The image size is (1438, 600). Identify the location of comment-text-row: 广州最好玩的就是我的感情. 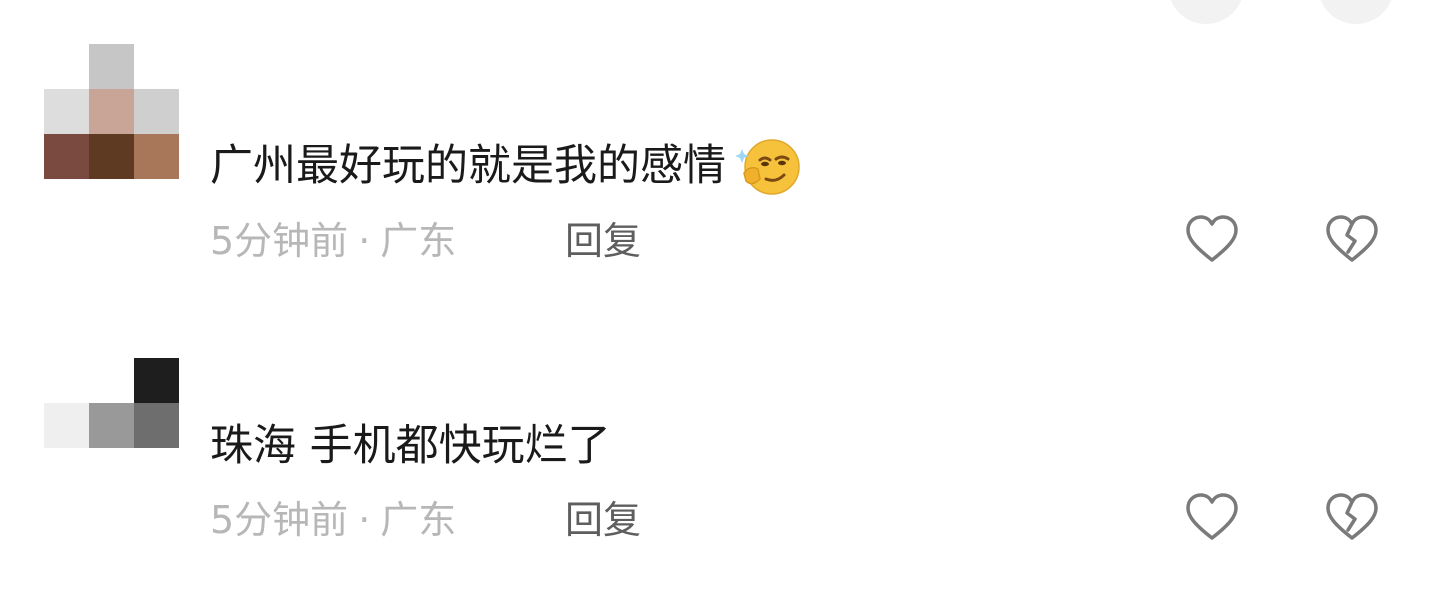
(506, 166).